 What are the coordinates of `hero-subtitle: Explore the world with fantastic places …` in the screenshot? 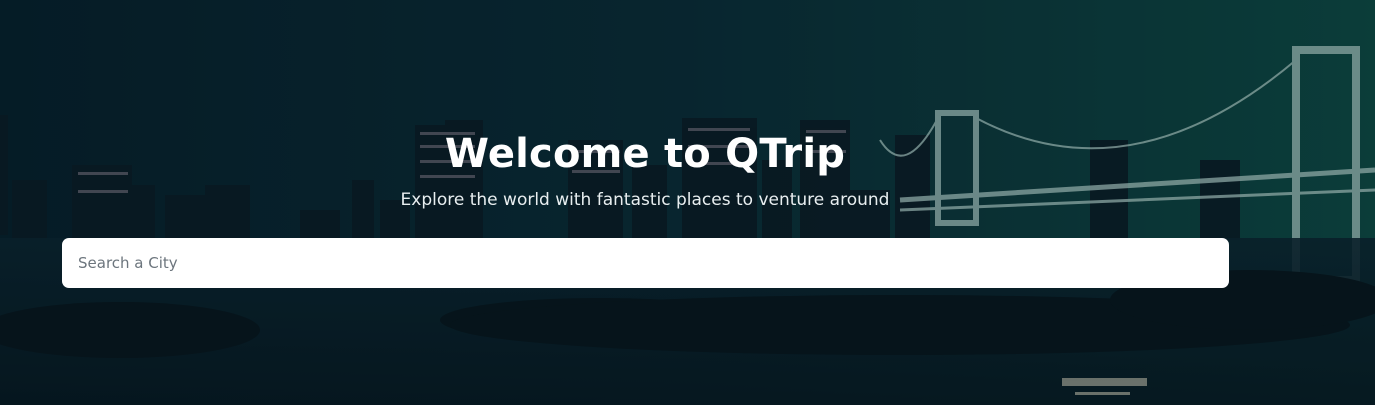 It's located at (645, 200).